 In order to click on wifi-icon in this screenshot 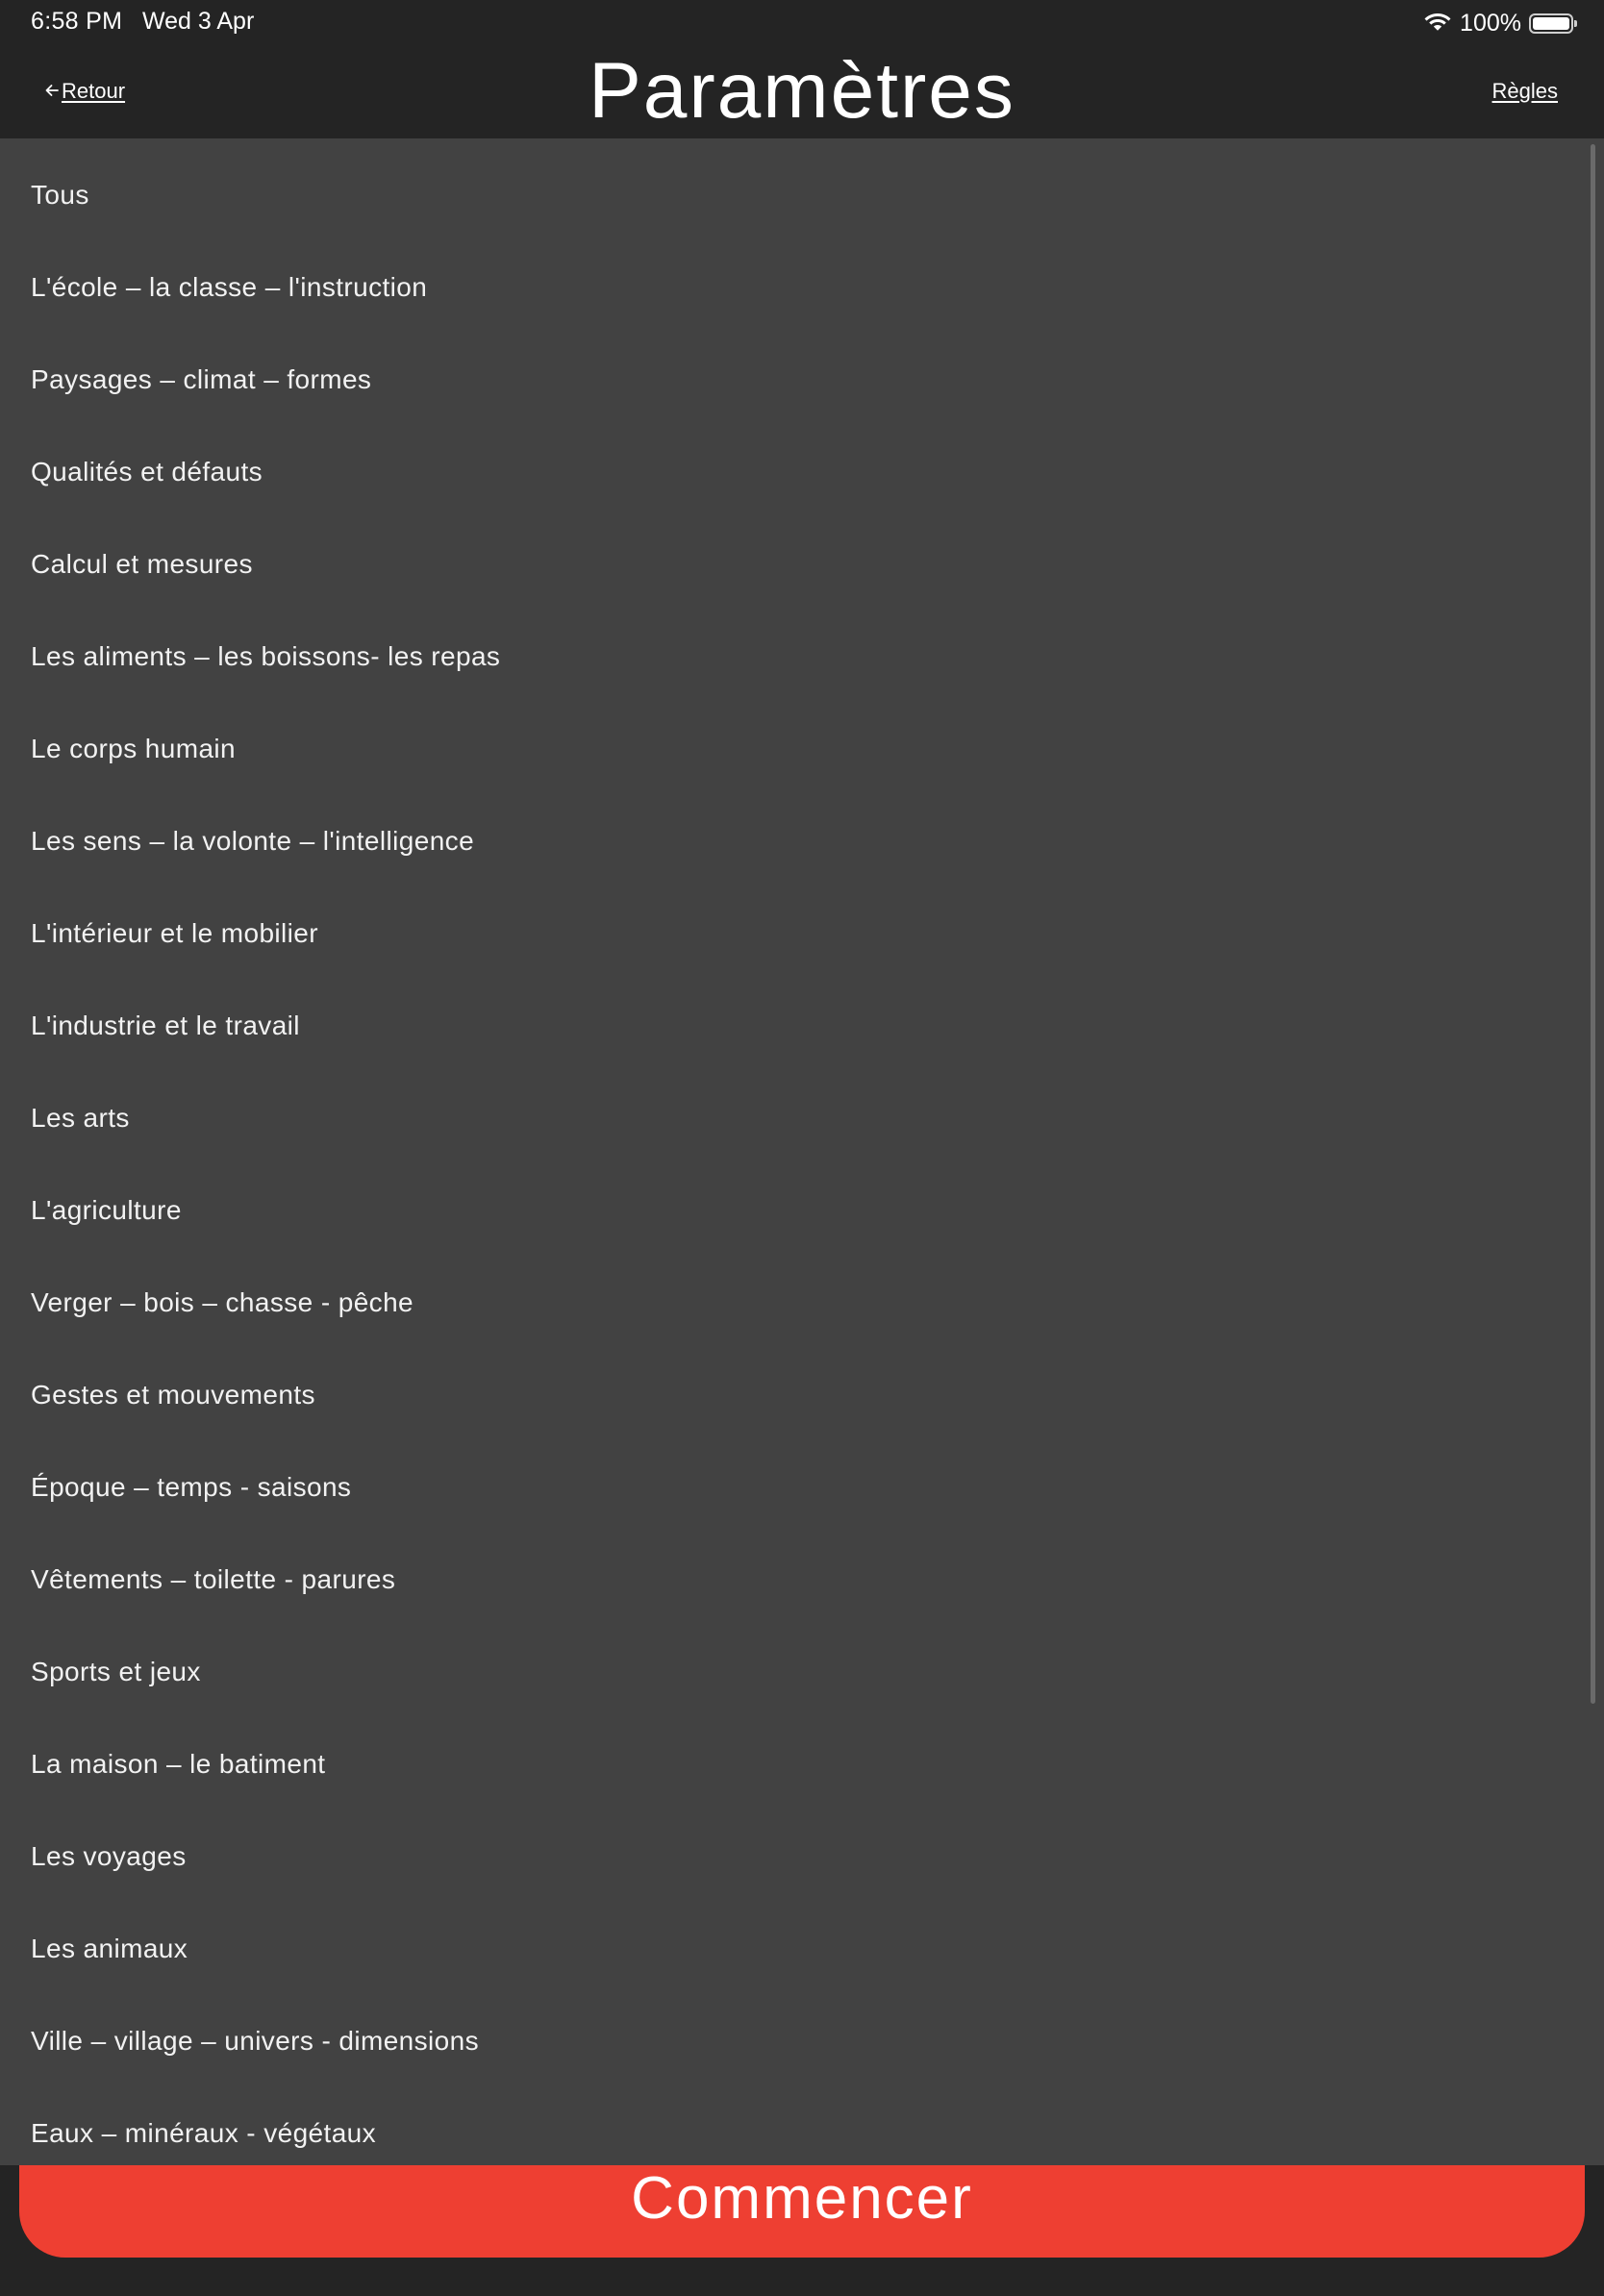, I will do `click(1437, 23)`.